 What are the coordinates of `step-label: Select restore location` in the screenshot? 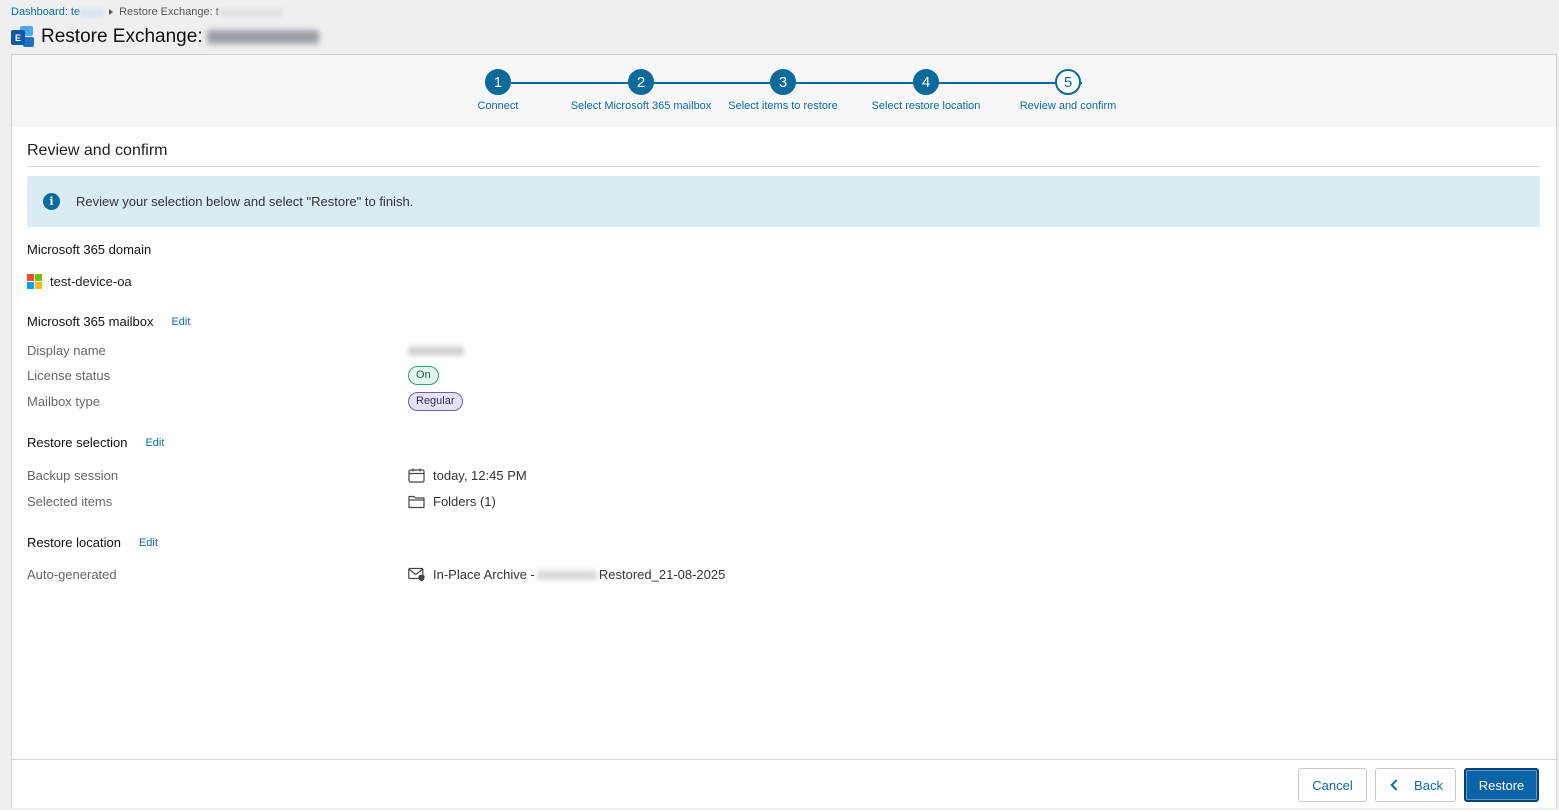 It's located at (926, 106).